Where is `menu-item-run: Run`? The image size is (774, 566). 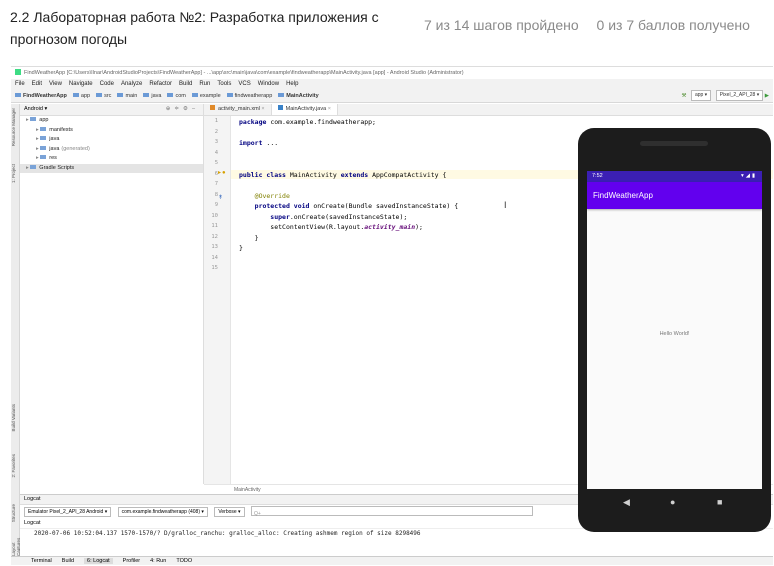 menu-item-run: Run is located at coordinates (204, 84).